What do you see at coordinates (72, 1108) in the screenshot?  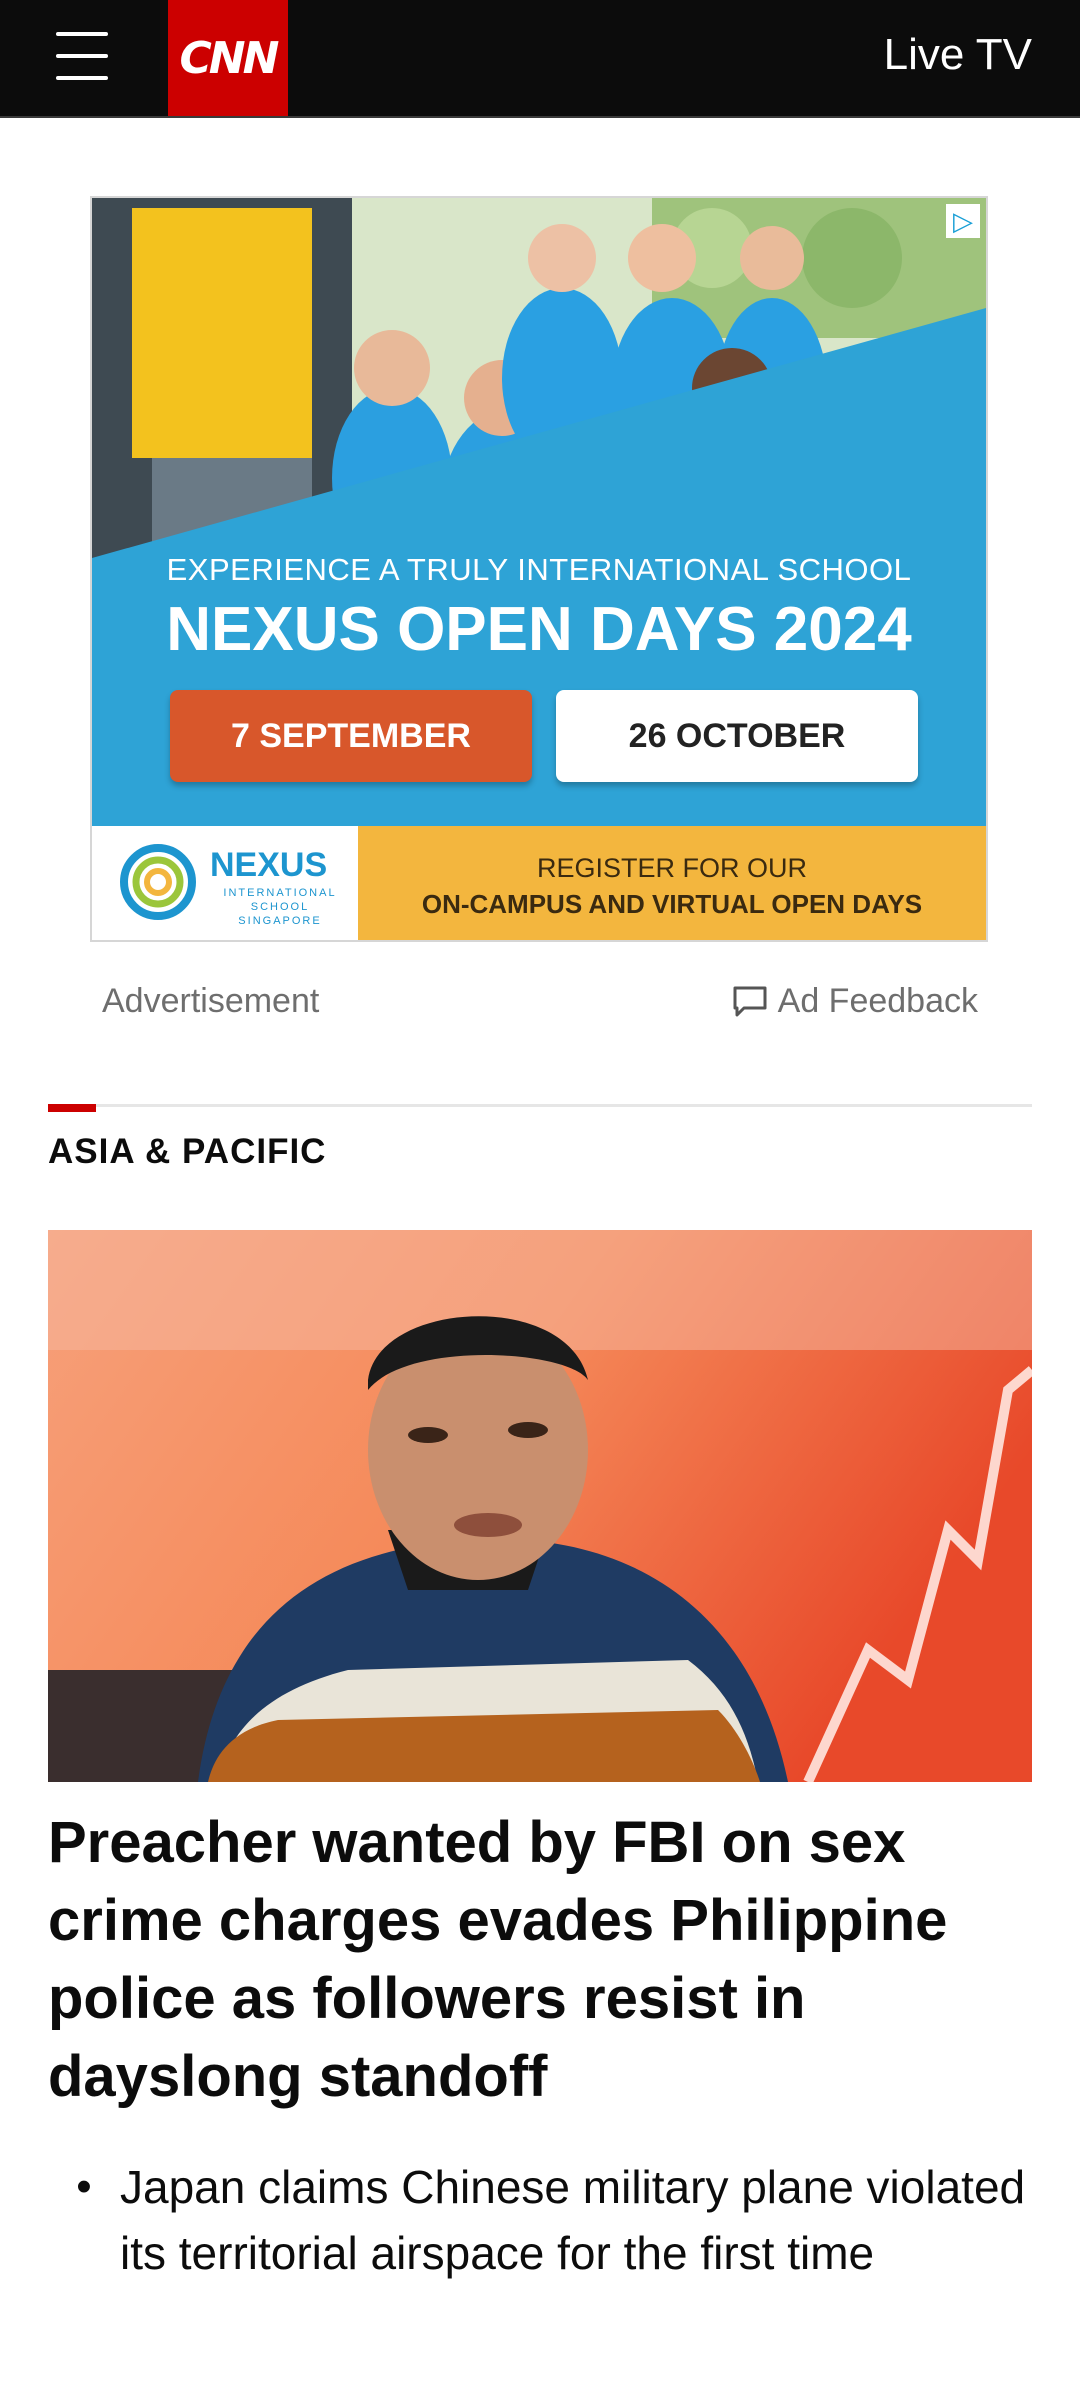 I see `section-divider-accent` at bounding box center [72, 1108].